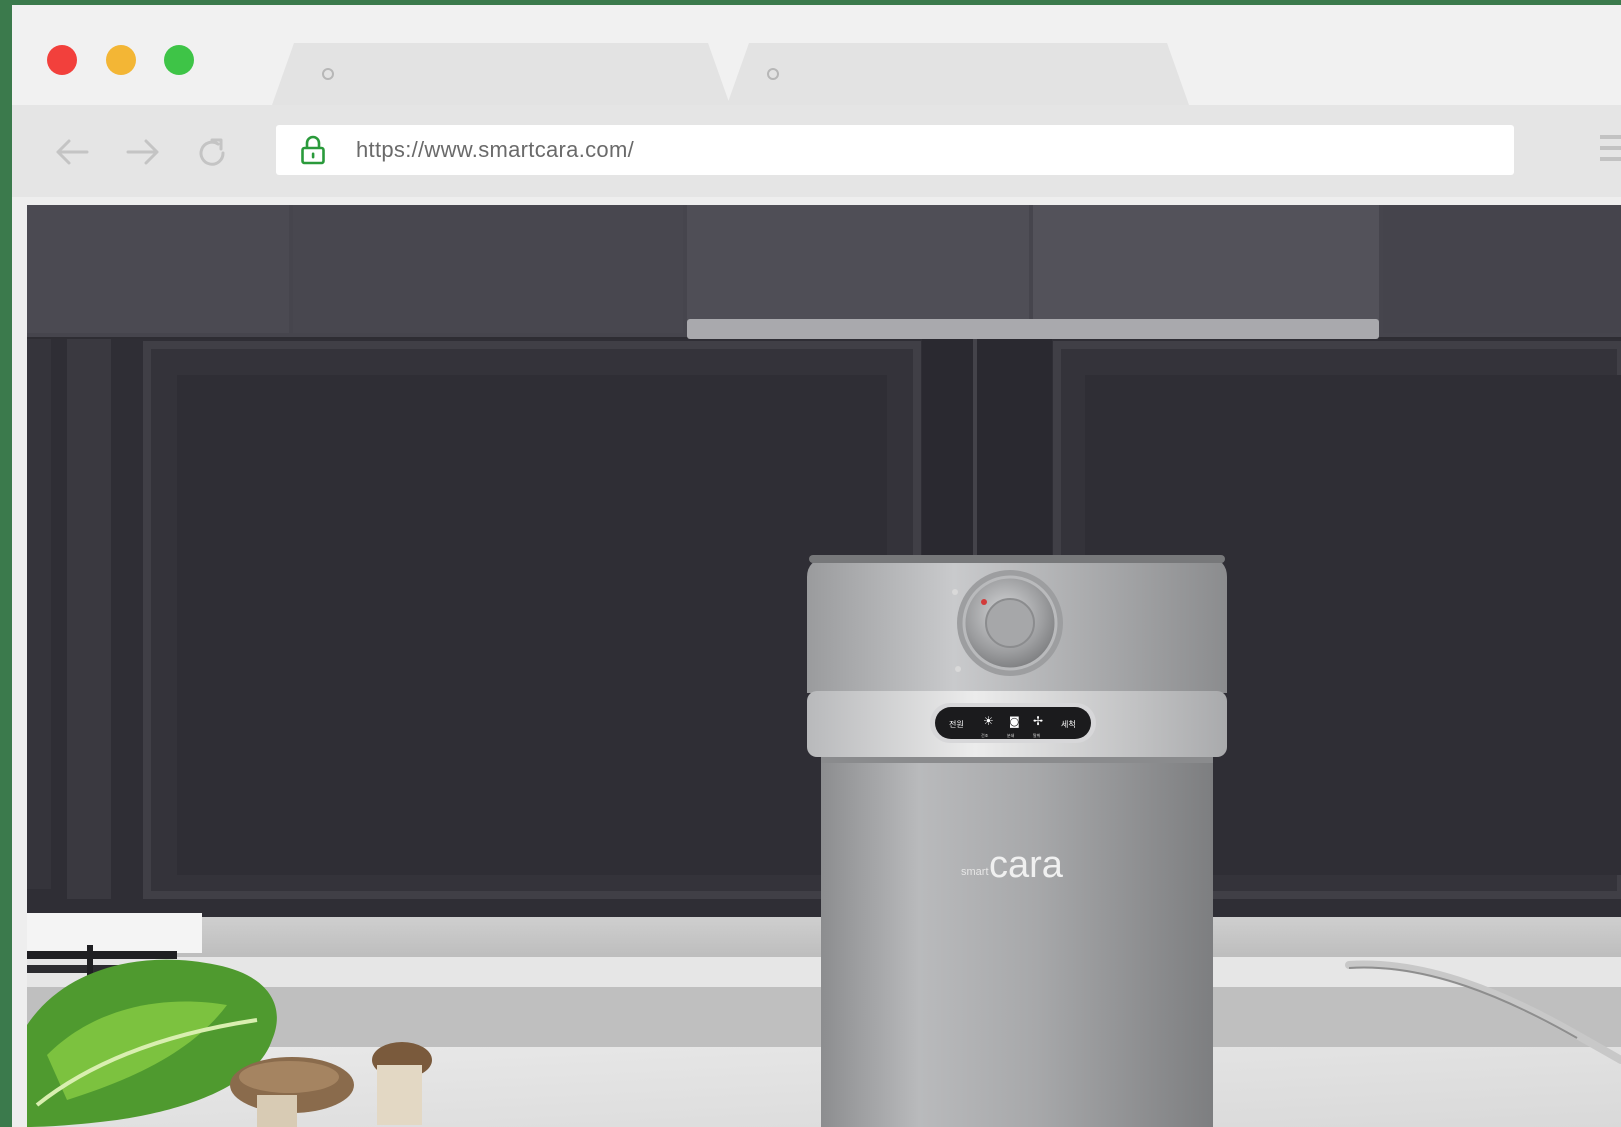  What do you see at coordinates (956, 724) in the screenshot?
I see `panel-button-power: 전원` at bounding box center [956, 724].